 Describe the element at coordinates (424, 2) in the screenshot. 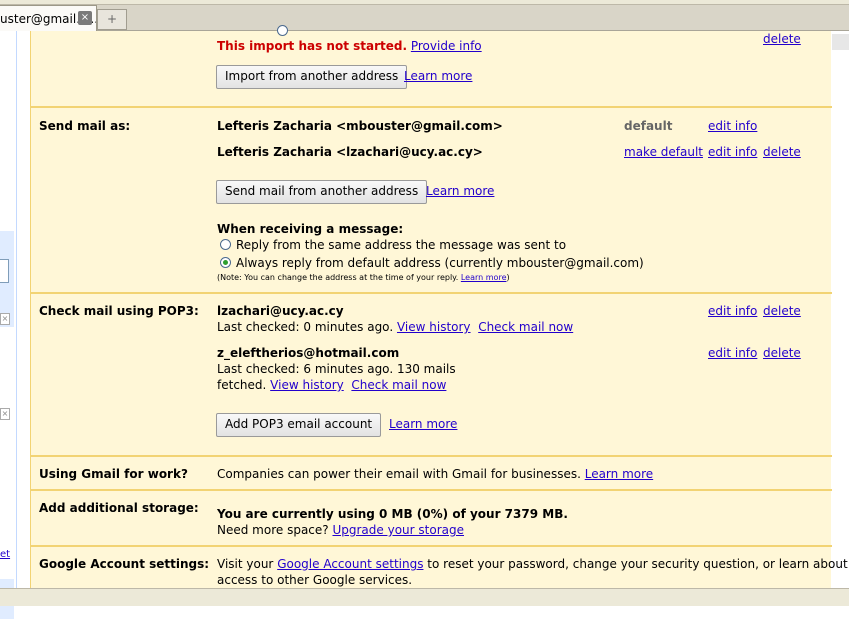

I see `toolbar-strip` at that location.